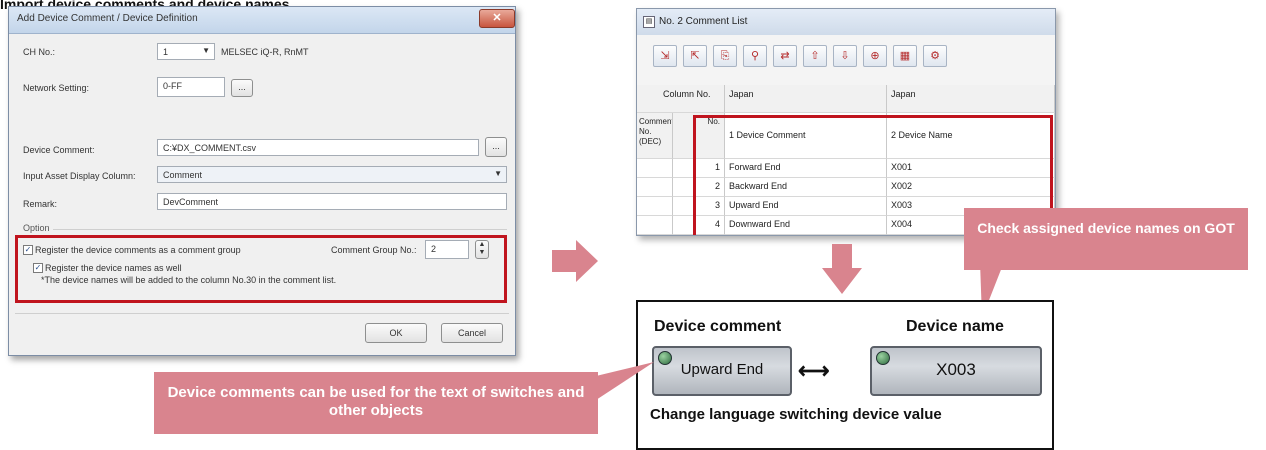 The image size is (1266, 450). I want to click on window-icon: ▤, so click(649, 22).